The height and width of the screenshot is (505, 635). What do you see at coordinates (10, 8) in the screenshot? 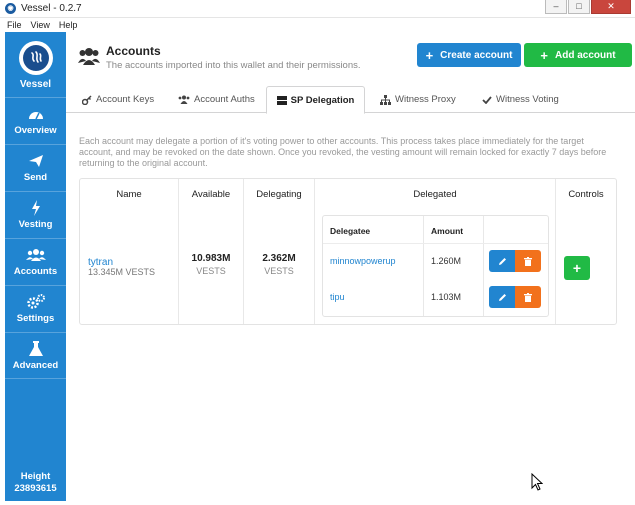
I see `vessel-logo-icon: ◉` at bounding box center [10, 8].